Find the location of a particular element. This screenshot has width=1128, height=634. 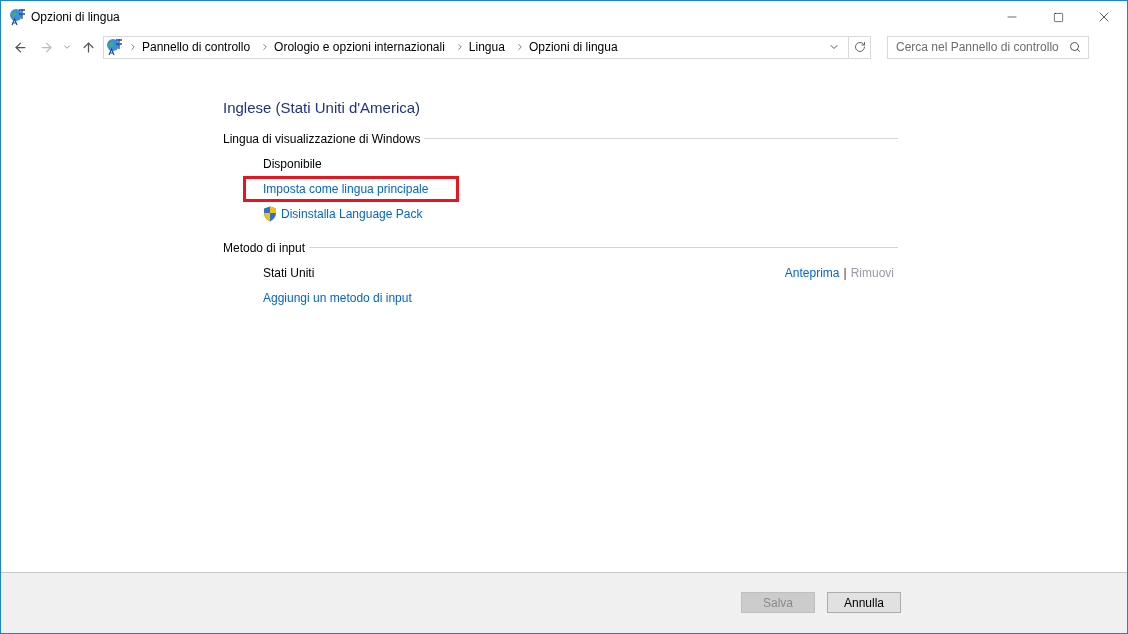

input-method-name: Stati Uniti is located at coordinates (289, 273).